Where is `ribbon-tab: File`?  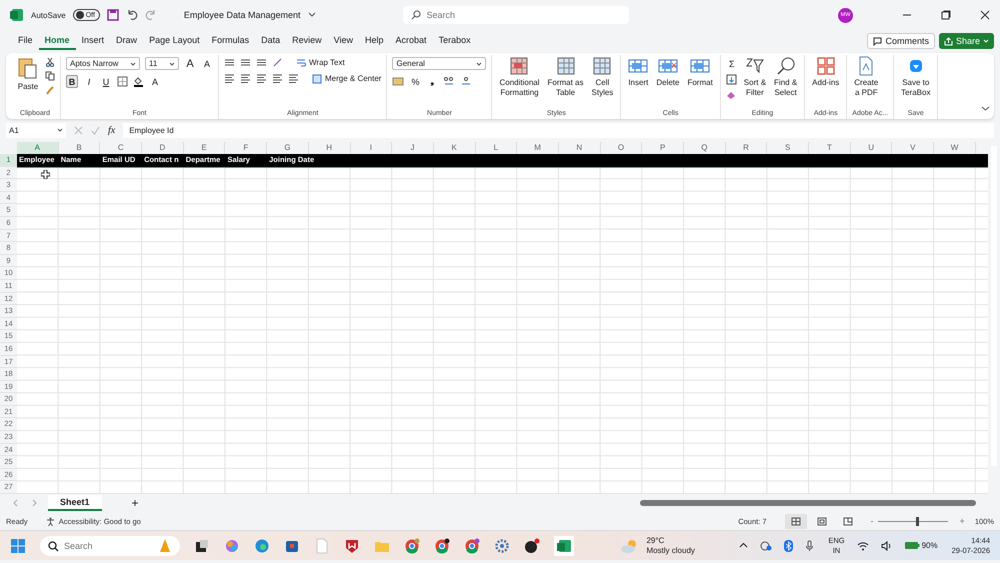
ribbon-tab: File is located at coordinates (25, 41).